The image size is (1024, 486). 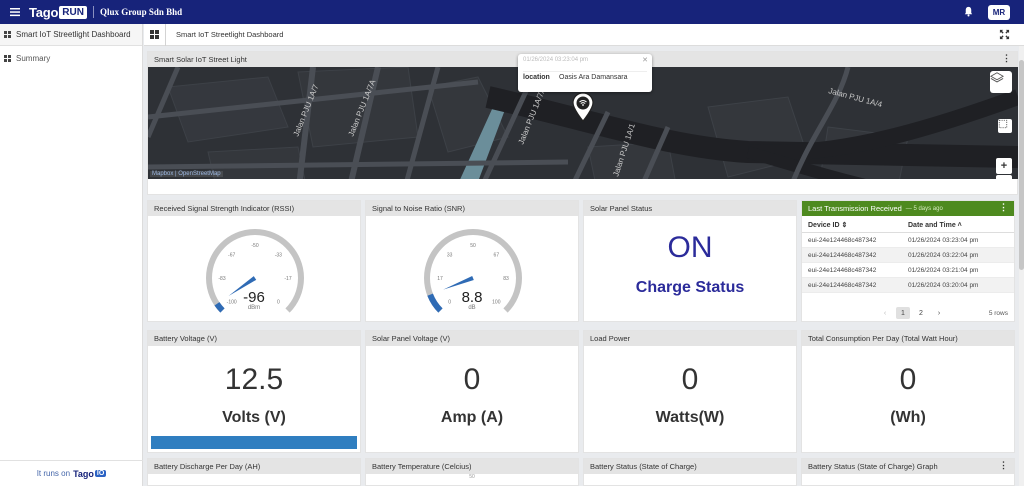 I want to click on sidebar-footer: It runs on Tago IO, so click(x=71, y=473).